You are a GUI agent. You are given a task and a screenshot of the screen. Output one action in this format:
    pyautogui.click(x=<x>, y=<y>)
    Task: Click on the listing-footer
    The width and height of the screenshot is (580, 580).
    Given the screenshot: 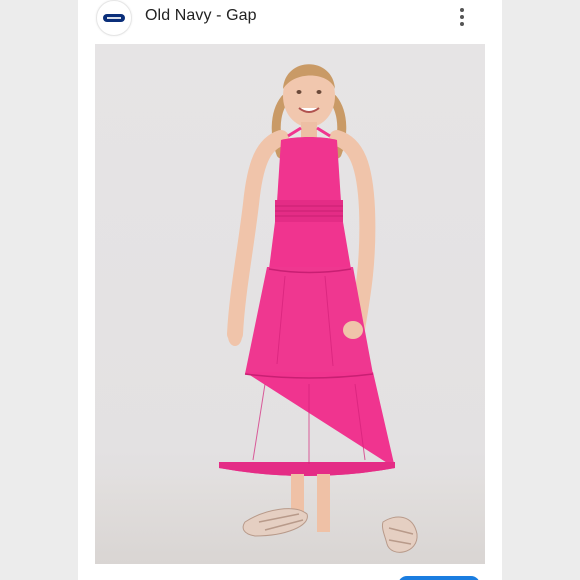 What is the action you would take?
    pyautogui.click(x=290, y=573)
    